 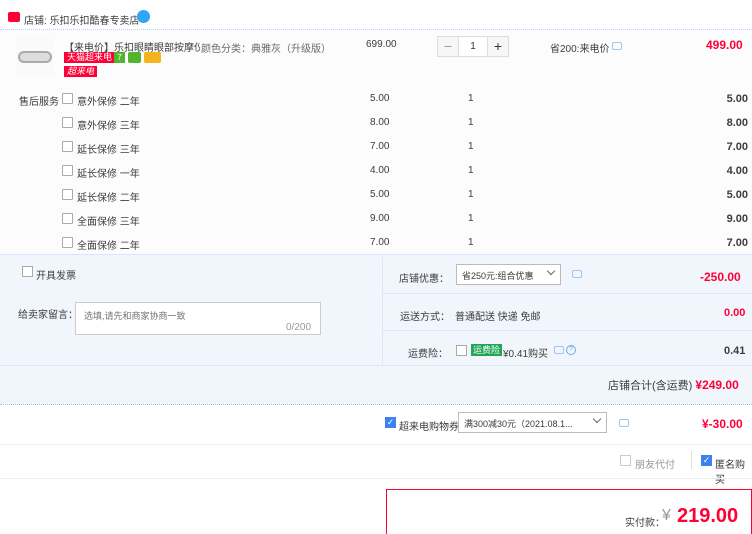 I want to click on payment-amount: 219.00, so click(x=708, y=516).